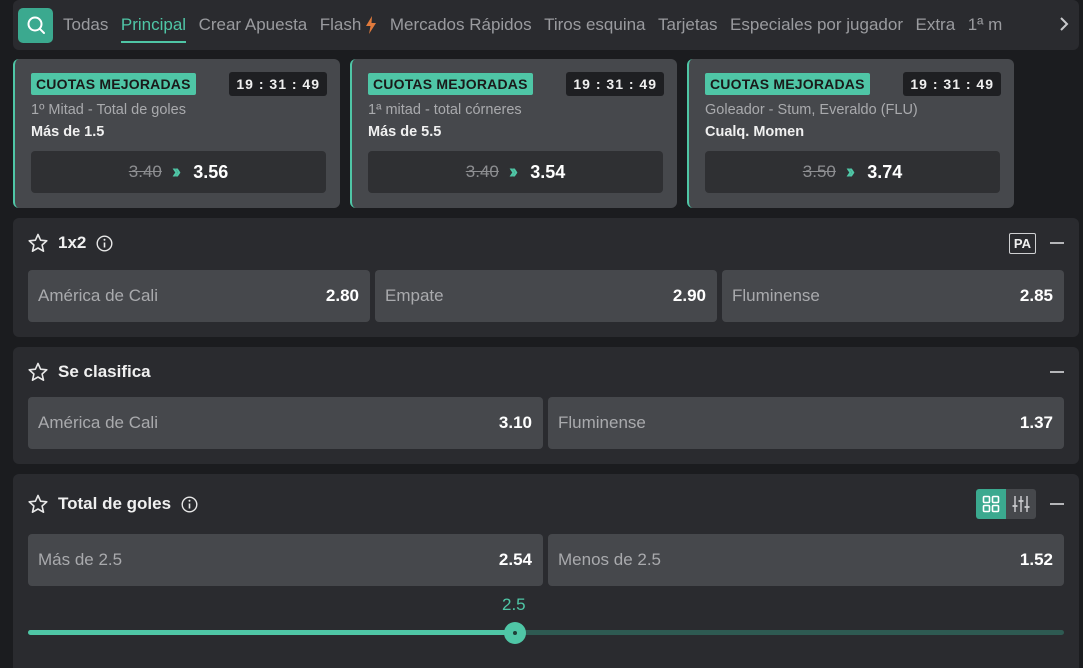 The width and height of the screenshot is (1083, 668). What do you see at coordinates (515, 559) in the screenshot?
I see `odd-value: 2.54` at bounding box center [515, 559].